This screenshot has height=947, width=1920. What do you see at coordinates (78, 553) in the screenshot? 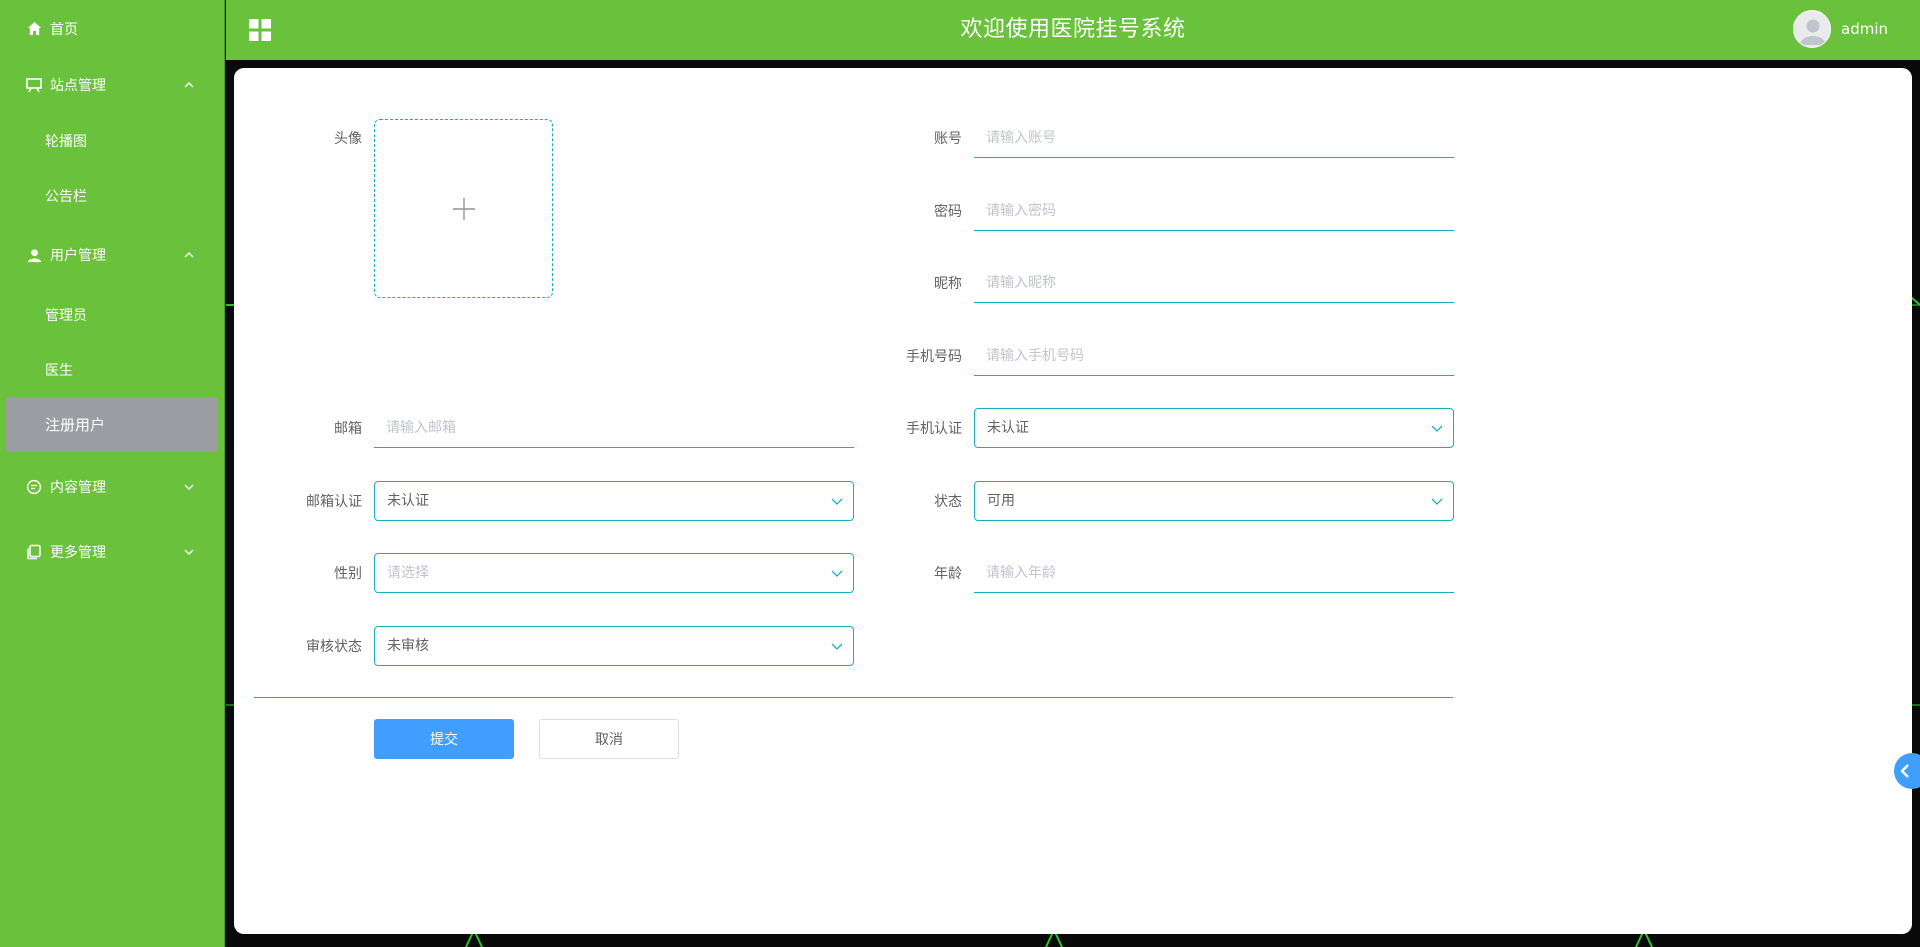
I see `sidebar-group-label: 更多管理` at bounding box center [78, 553].